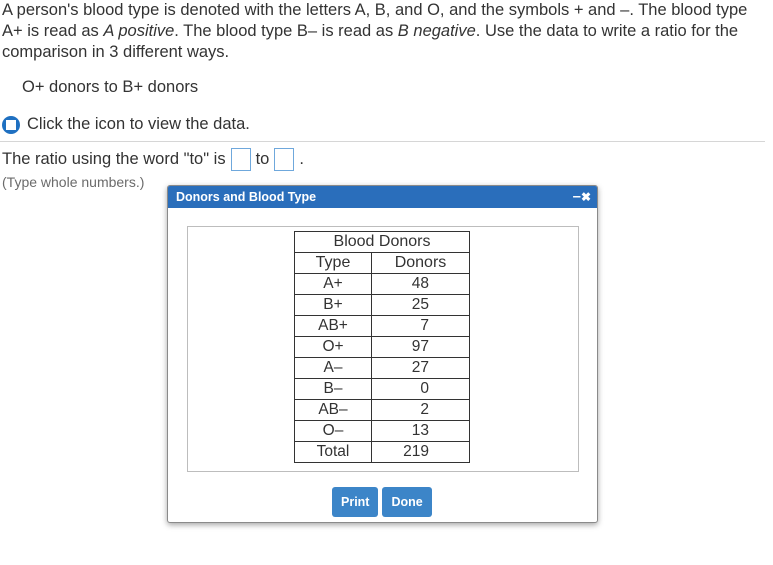 The image size is (773, 565). I want to click on question-italic-a-positive: A positive, so click(139, 31).